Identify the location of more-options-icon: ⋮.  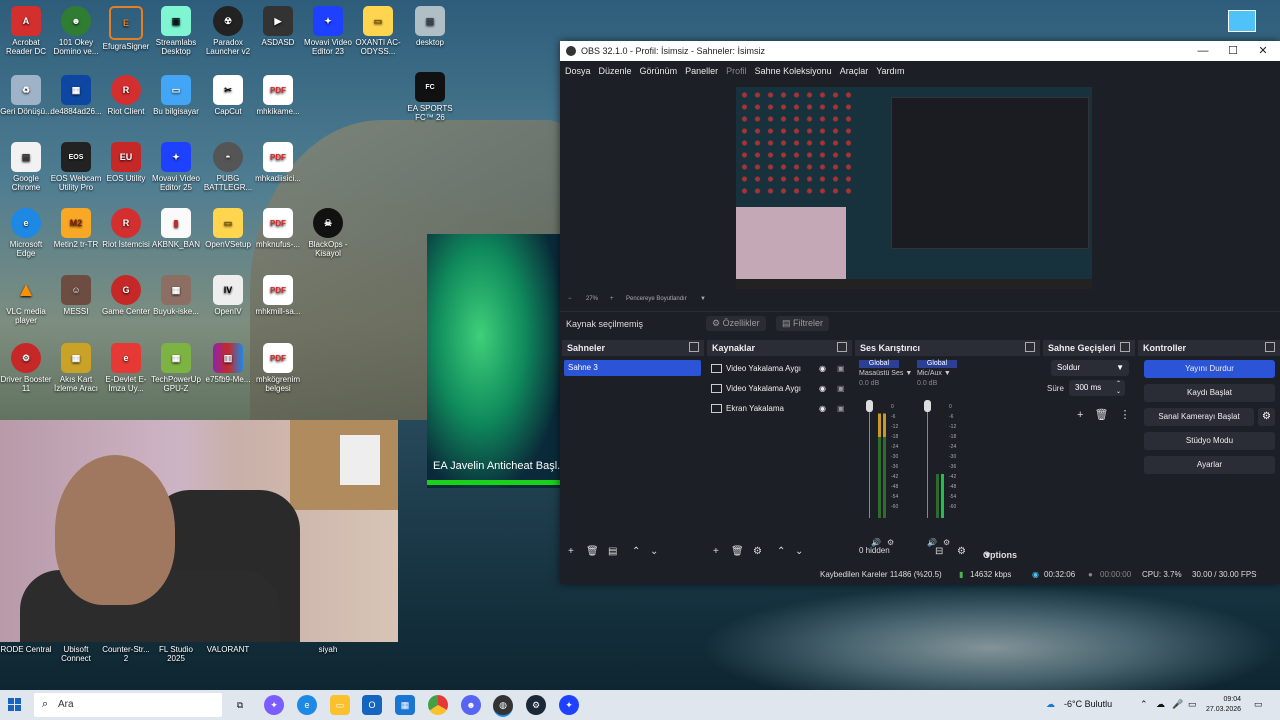
(1125, 415).